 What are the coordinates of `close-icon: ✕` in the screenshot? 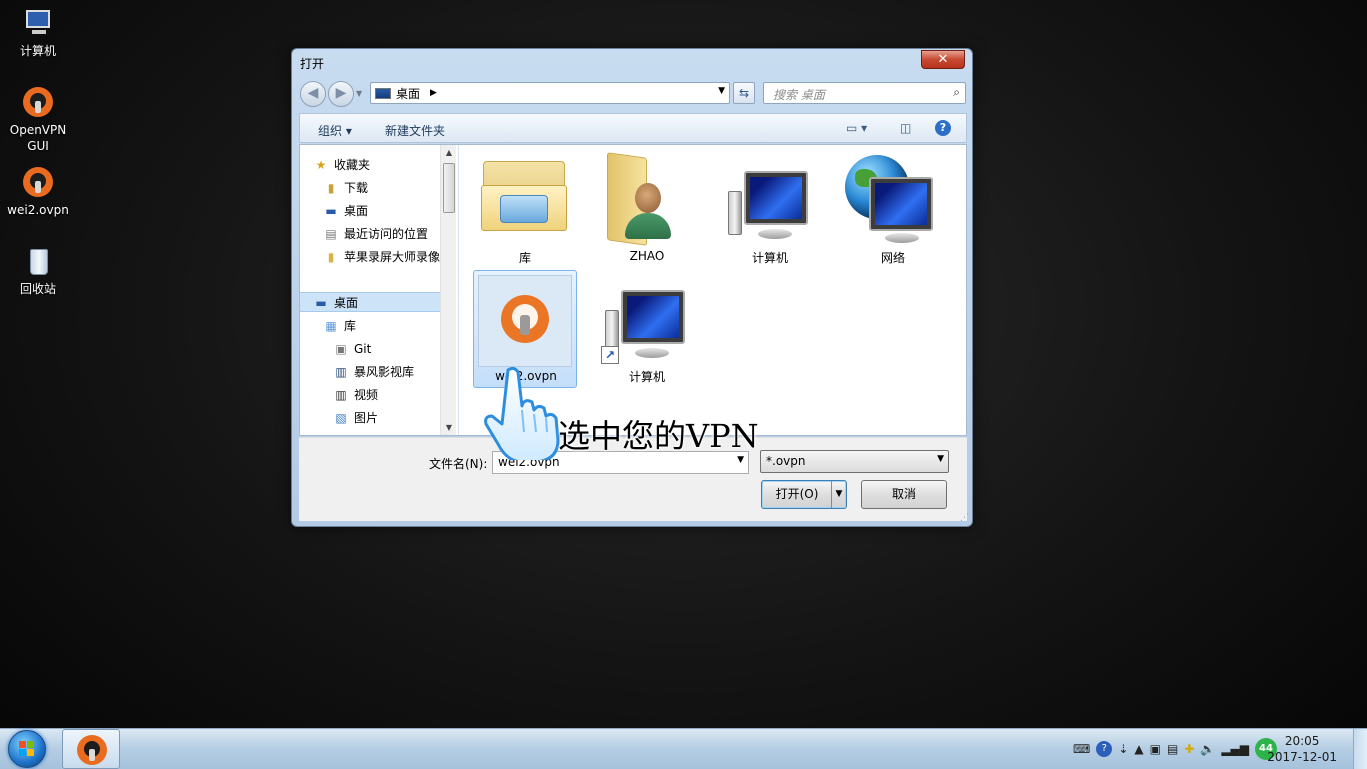 It's located at (943, 59).